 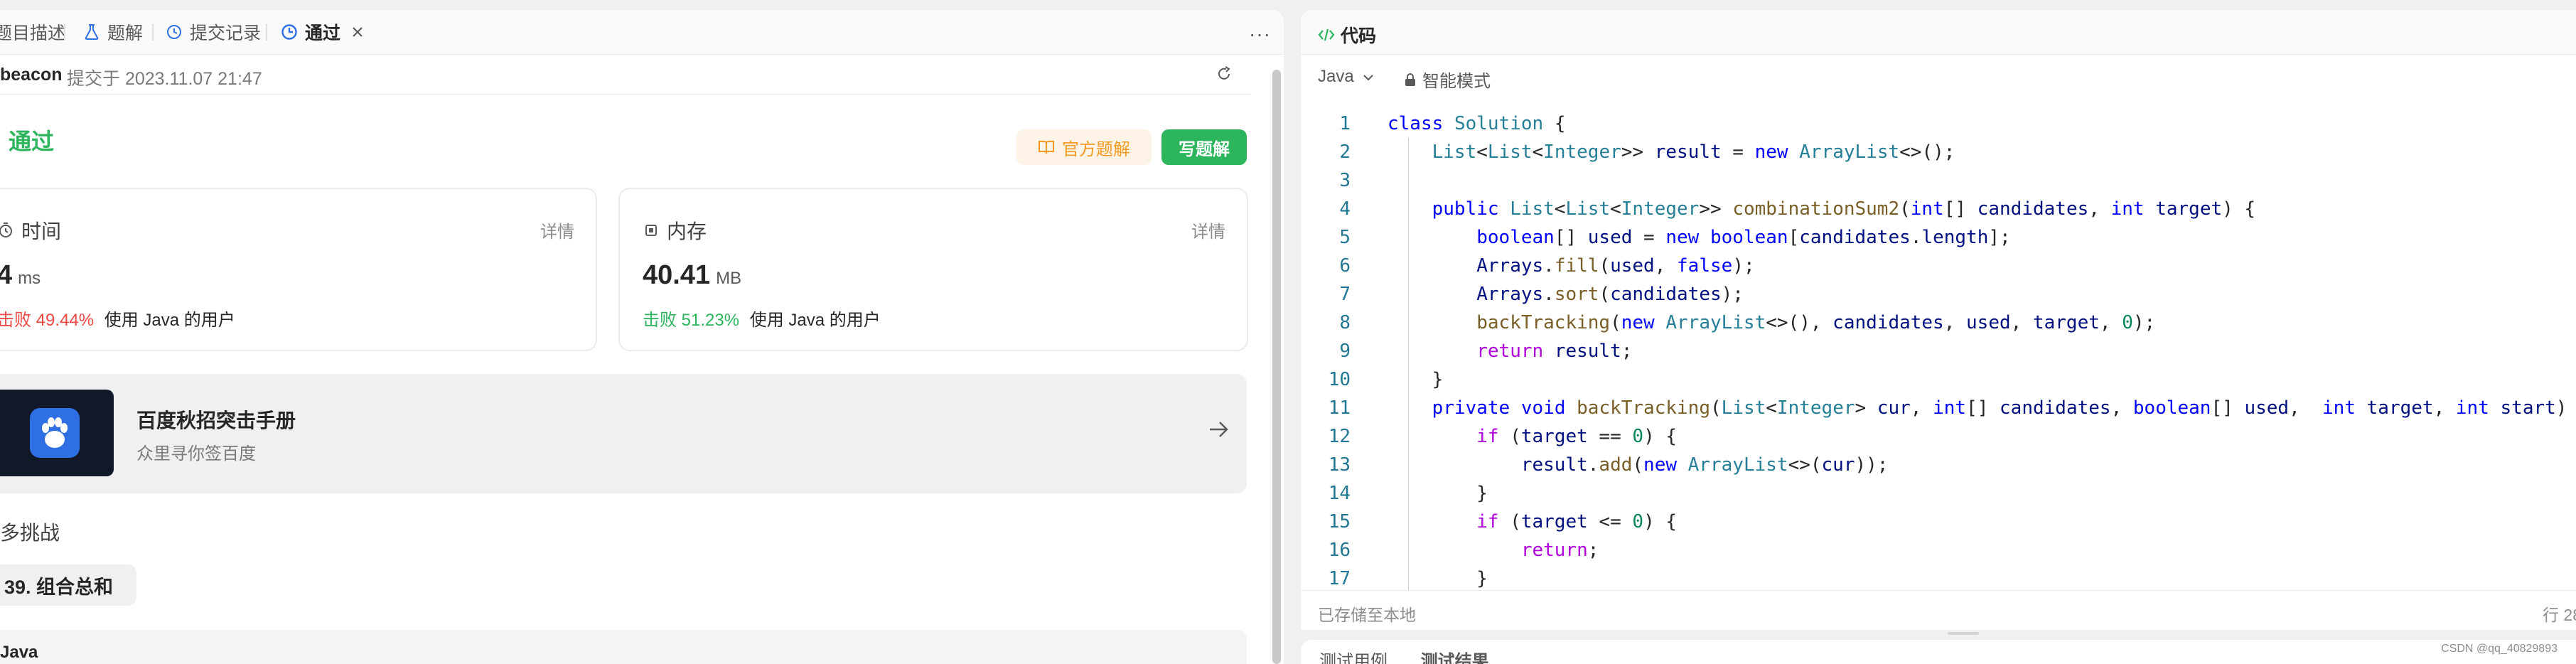 What do you see at coordinates (1510, 294) in the screenshot?
I see `code-token: Arrays` at bounding box center [1510, 294].